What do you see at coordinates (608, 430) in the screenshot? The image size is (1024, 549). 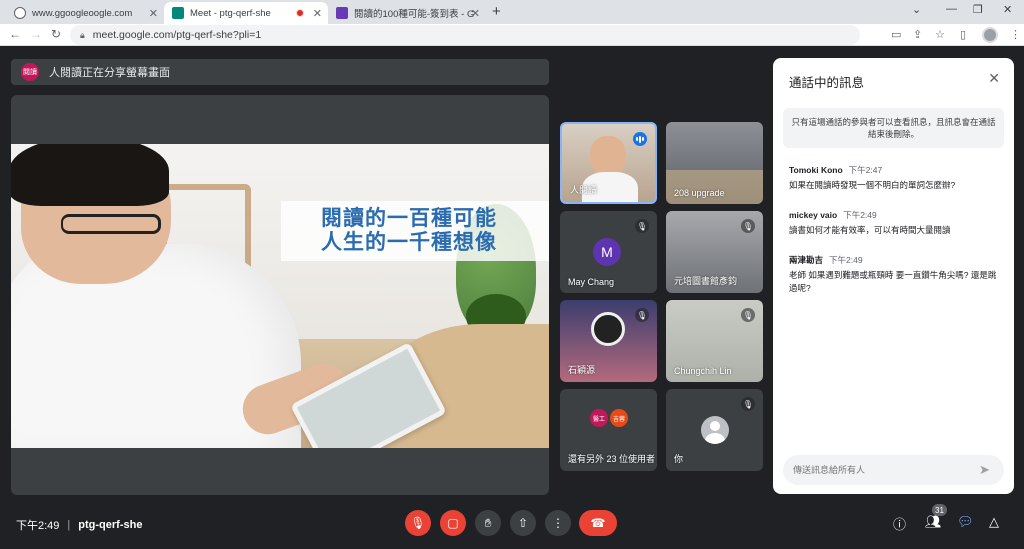 I see `participant-tile-others: 醫工 吉蓉 還有另外 23 位使用者` at bounding box center [608, 430].